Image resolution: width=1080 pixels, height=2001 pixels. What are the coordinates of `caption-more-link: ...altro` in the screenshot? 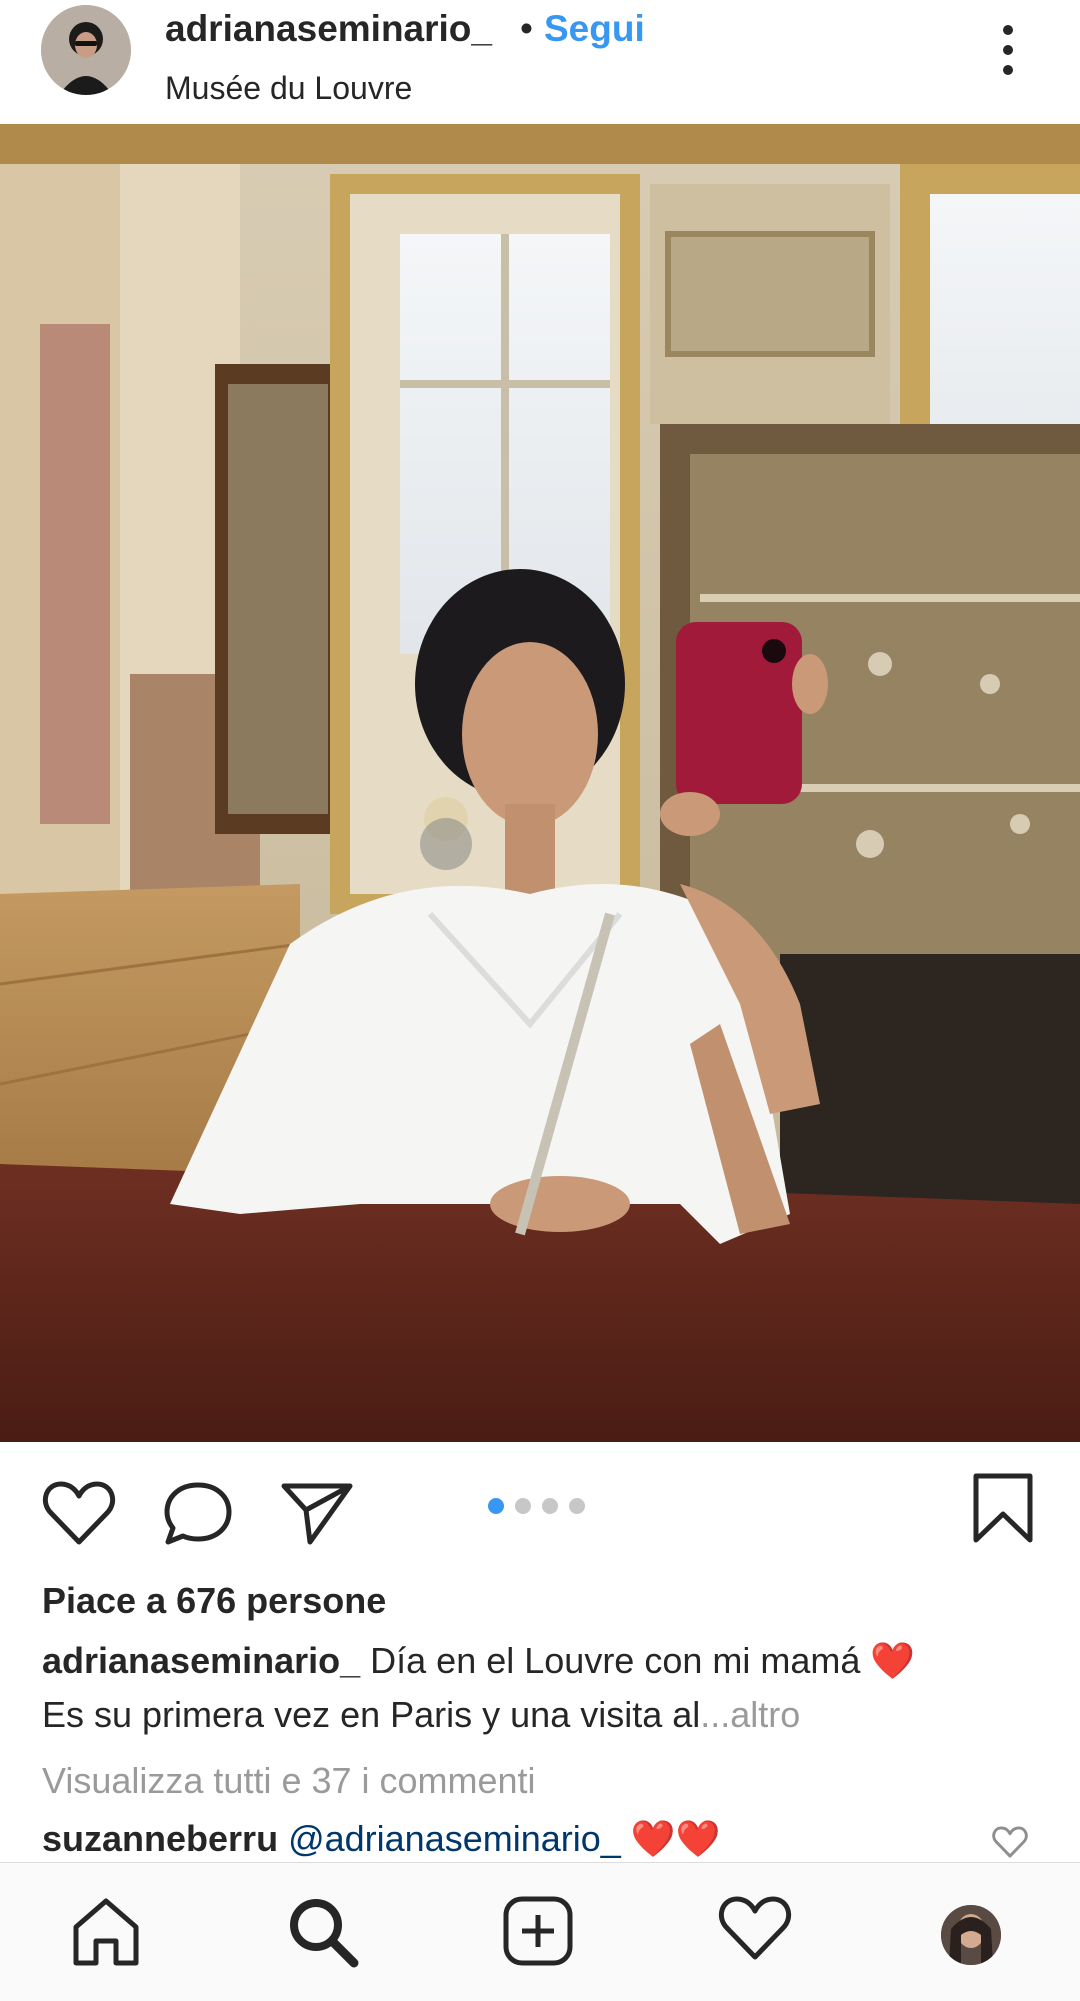 It's located at (750, 1714).